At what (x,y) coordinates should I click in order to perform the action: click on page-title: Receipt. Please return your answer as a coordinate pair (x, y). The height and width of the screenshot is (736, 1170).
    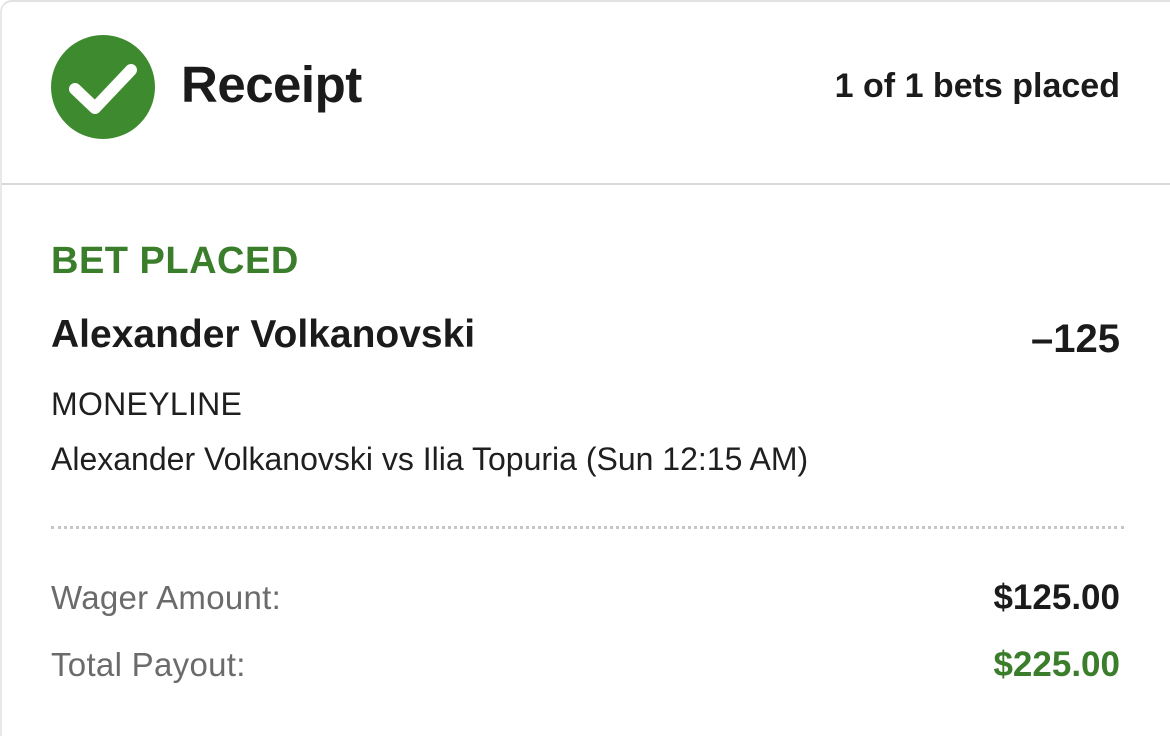
    Looking at the image, I should click on (271, 84).